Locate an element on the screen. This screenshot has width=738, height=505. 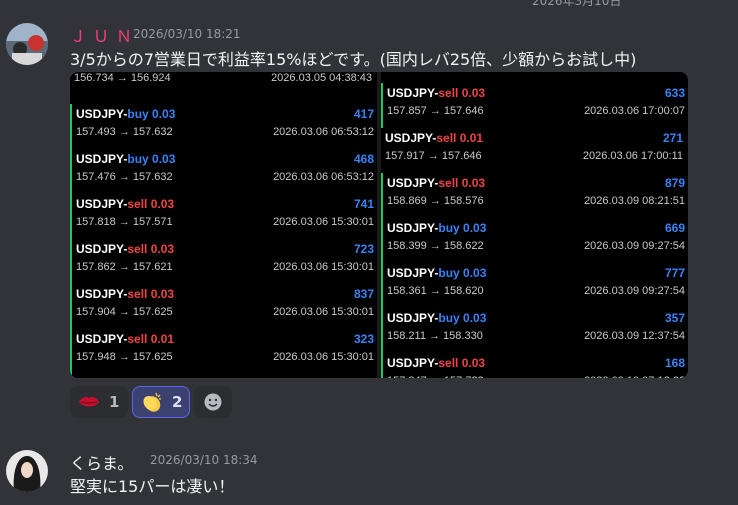
trade-prices: 157.862 → 157.621 is located at coordinates (124, 267).